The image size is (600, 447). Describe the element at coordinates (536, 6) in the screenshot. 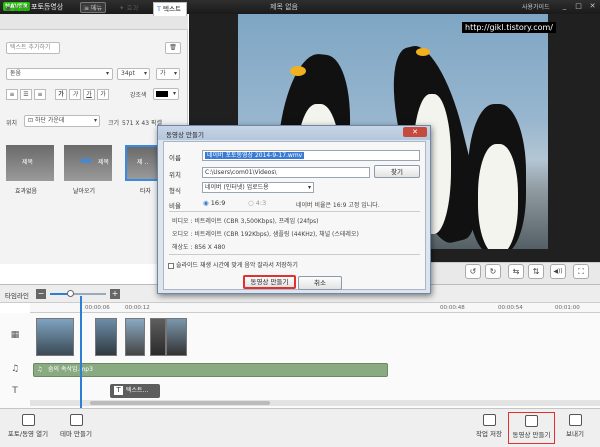

I see `guide-link: 사용가이드` at that location.